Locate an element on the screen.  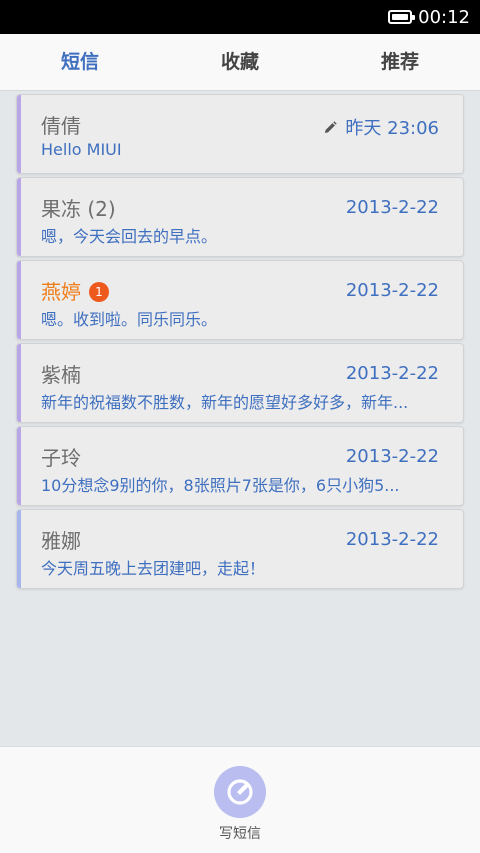
message-sender: 果冻 (2) is located at coordinates (78, 209).